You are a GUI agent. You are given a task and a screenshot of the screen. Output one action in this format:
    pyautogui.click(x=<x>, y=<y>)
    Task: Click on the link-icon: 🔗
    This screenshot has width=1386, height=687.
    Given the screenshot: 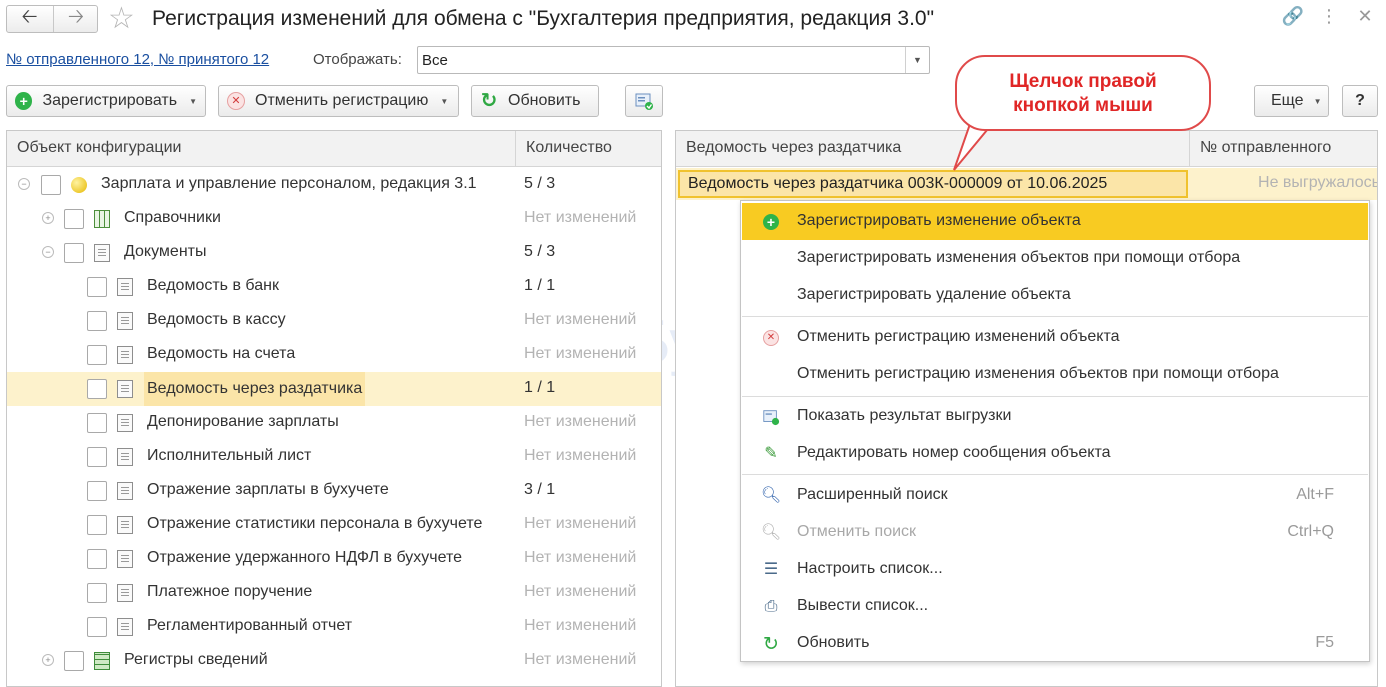 What is the action you would take?
    pyautogui.click(x=1293, y=16)
    